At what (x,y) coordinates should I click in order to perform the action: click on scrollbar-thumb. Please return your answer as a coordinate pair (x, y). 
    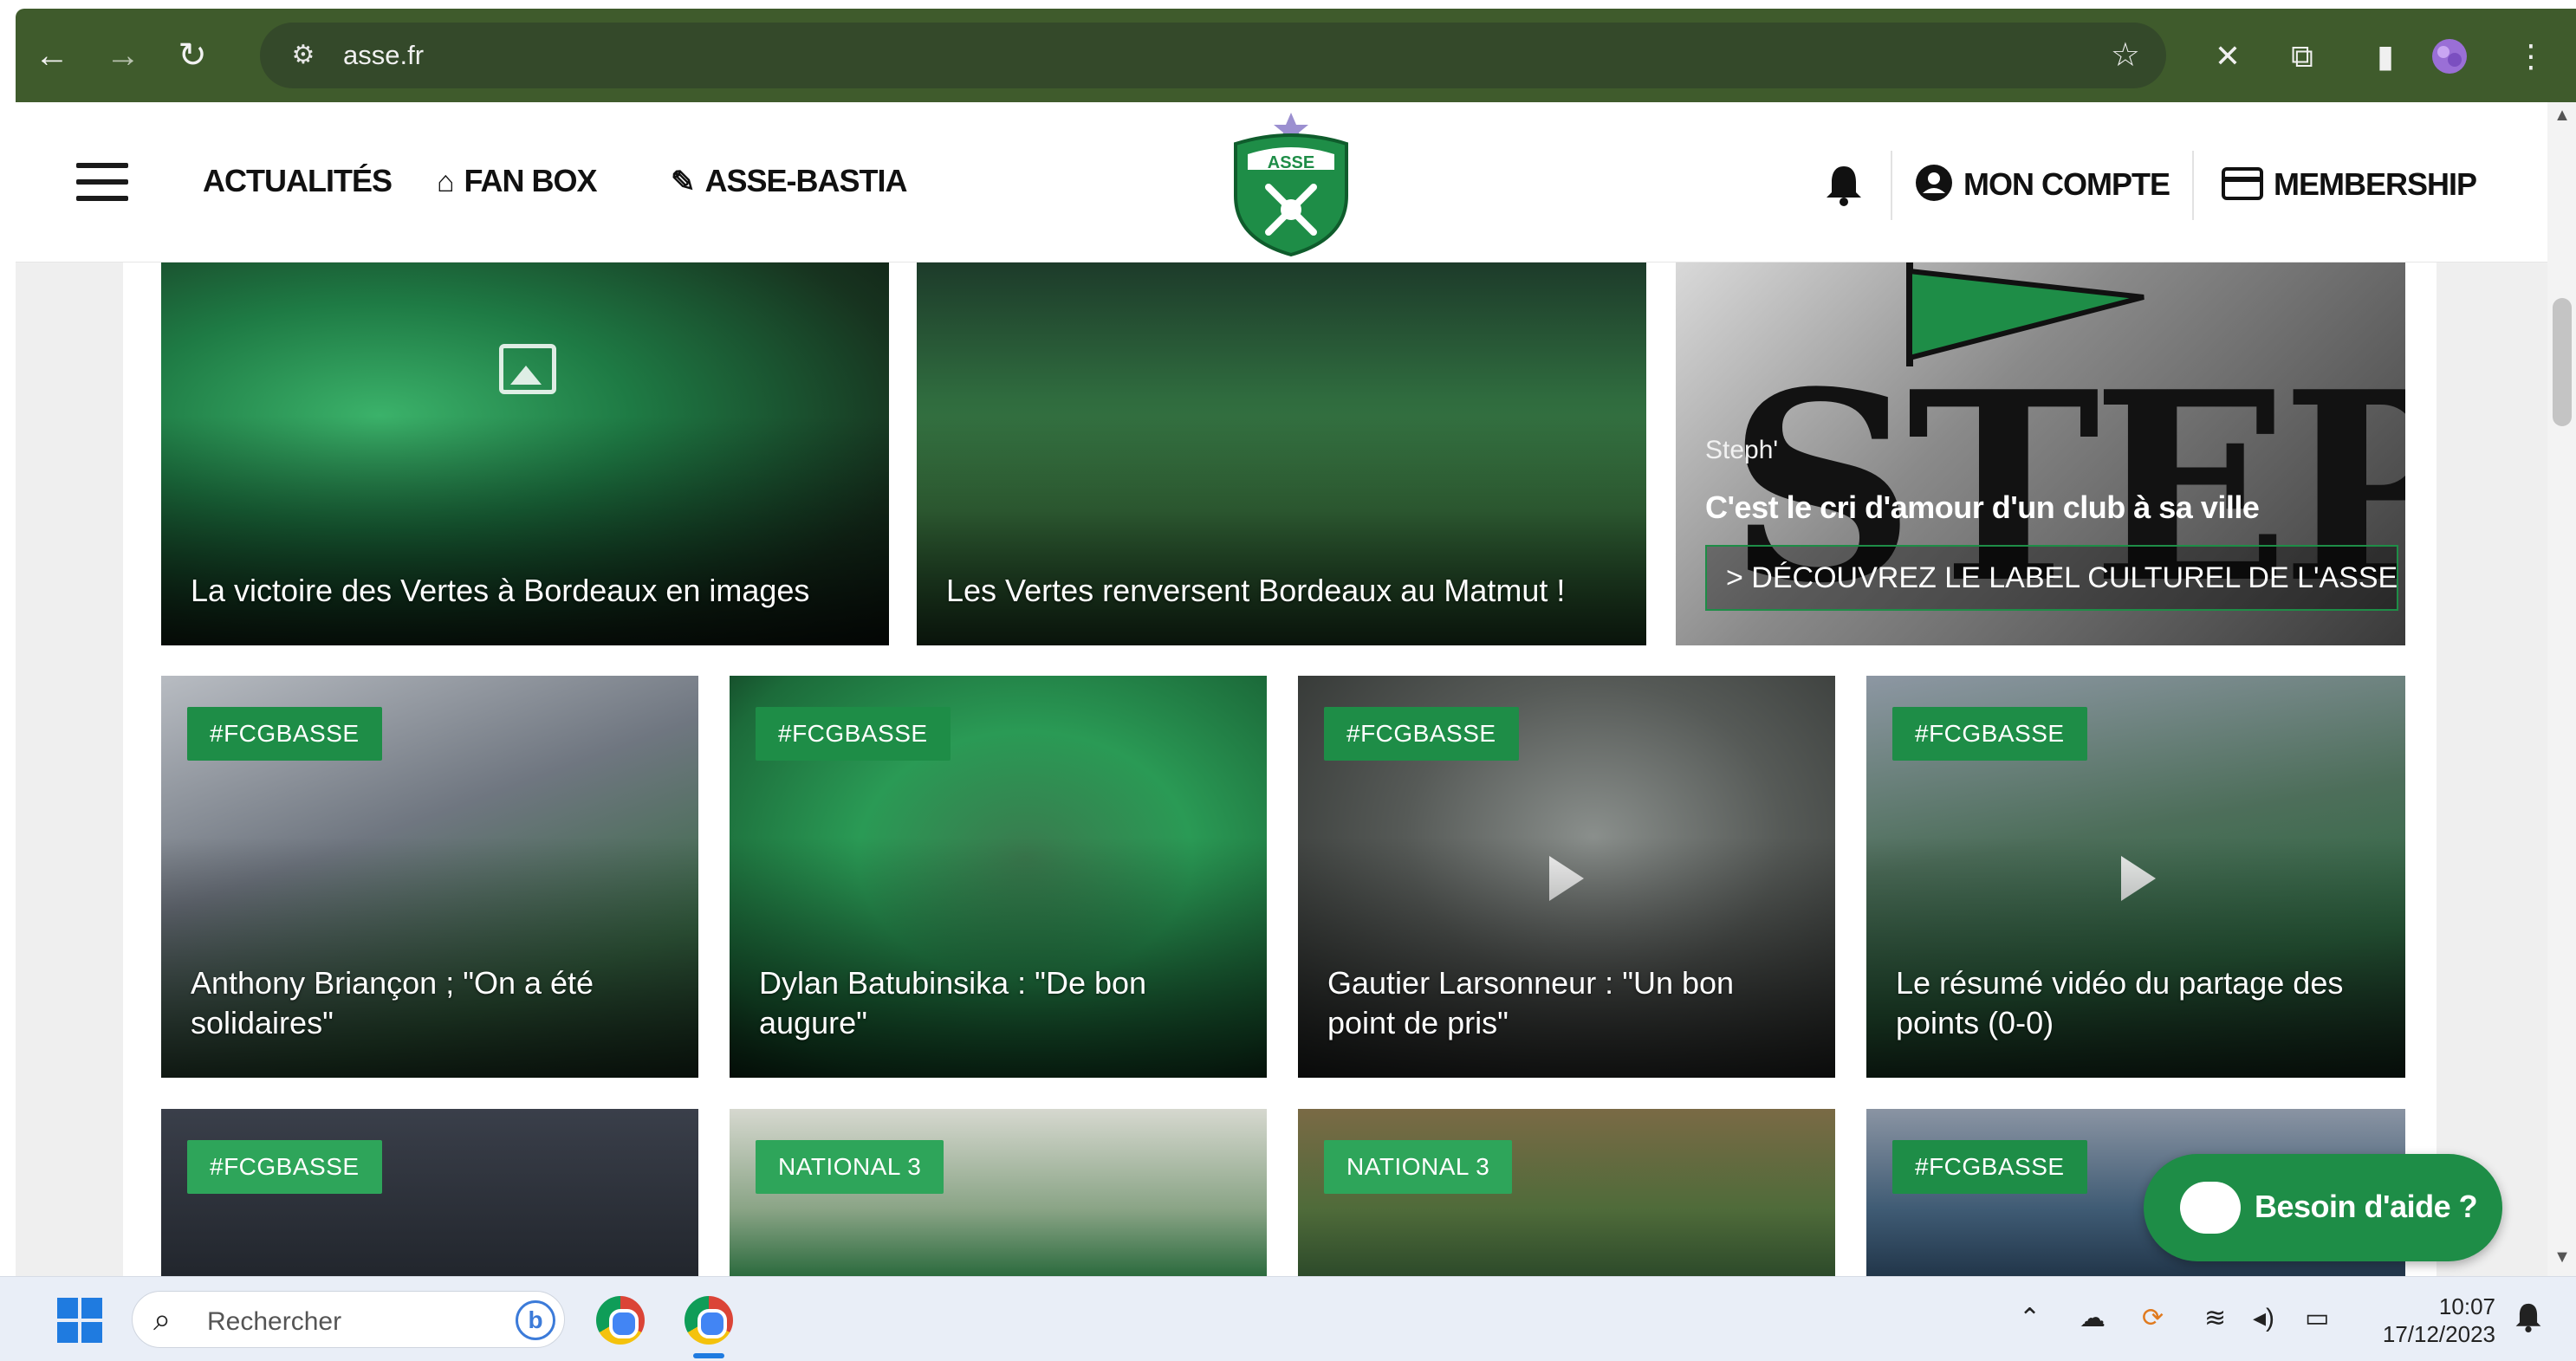
    Looking at the image, I should click on (2563, 362).